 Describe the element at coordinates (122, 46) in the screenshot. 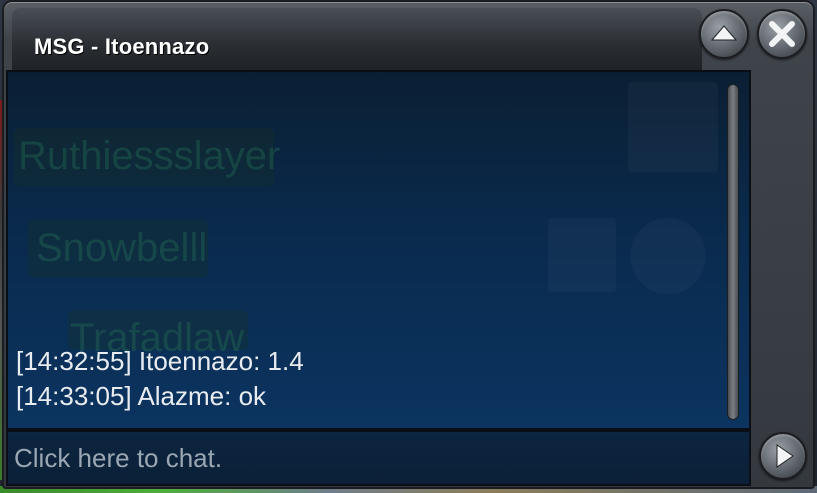

I see `window-title: MSG - Itoennazo` at that location.